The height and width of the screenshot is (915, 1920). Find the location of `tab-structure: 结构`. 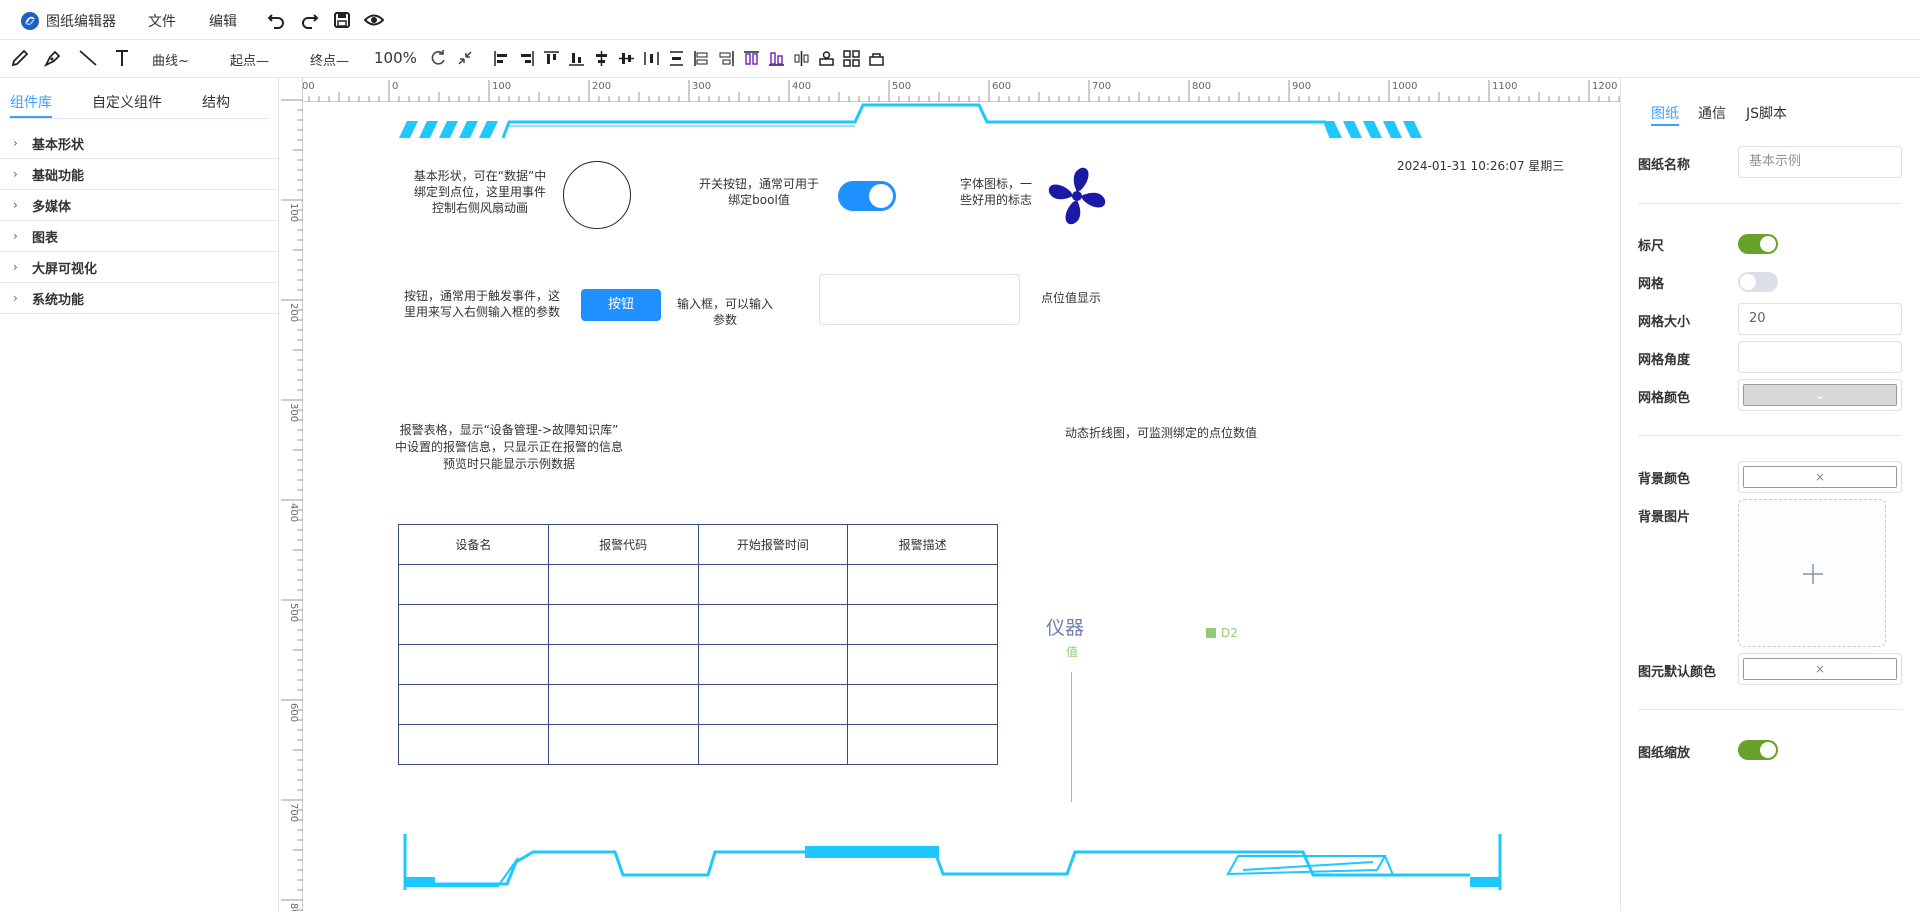

tab-structure: 结构 is located at coordinates (216, 102).